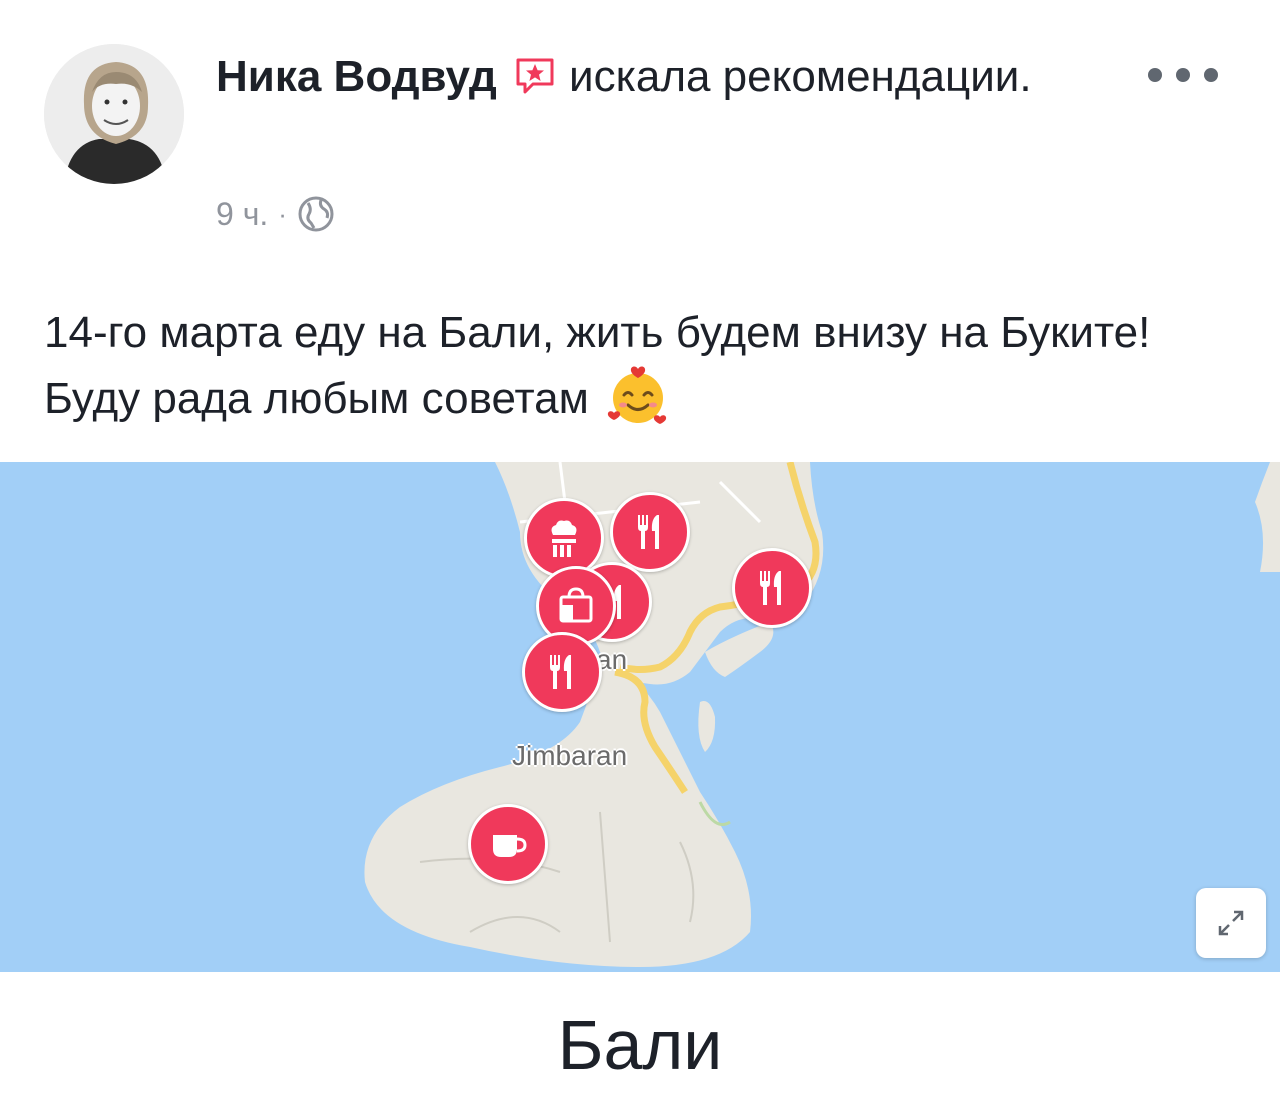 This screenshot has width=1280, height=1105. What do you see at coordinates (564, 538) in the screenshot?
I see `bakery-icon` at bounding box center [564, 538].